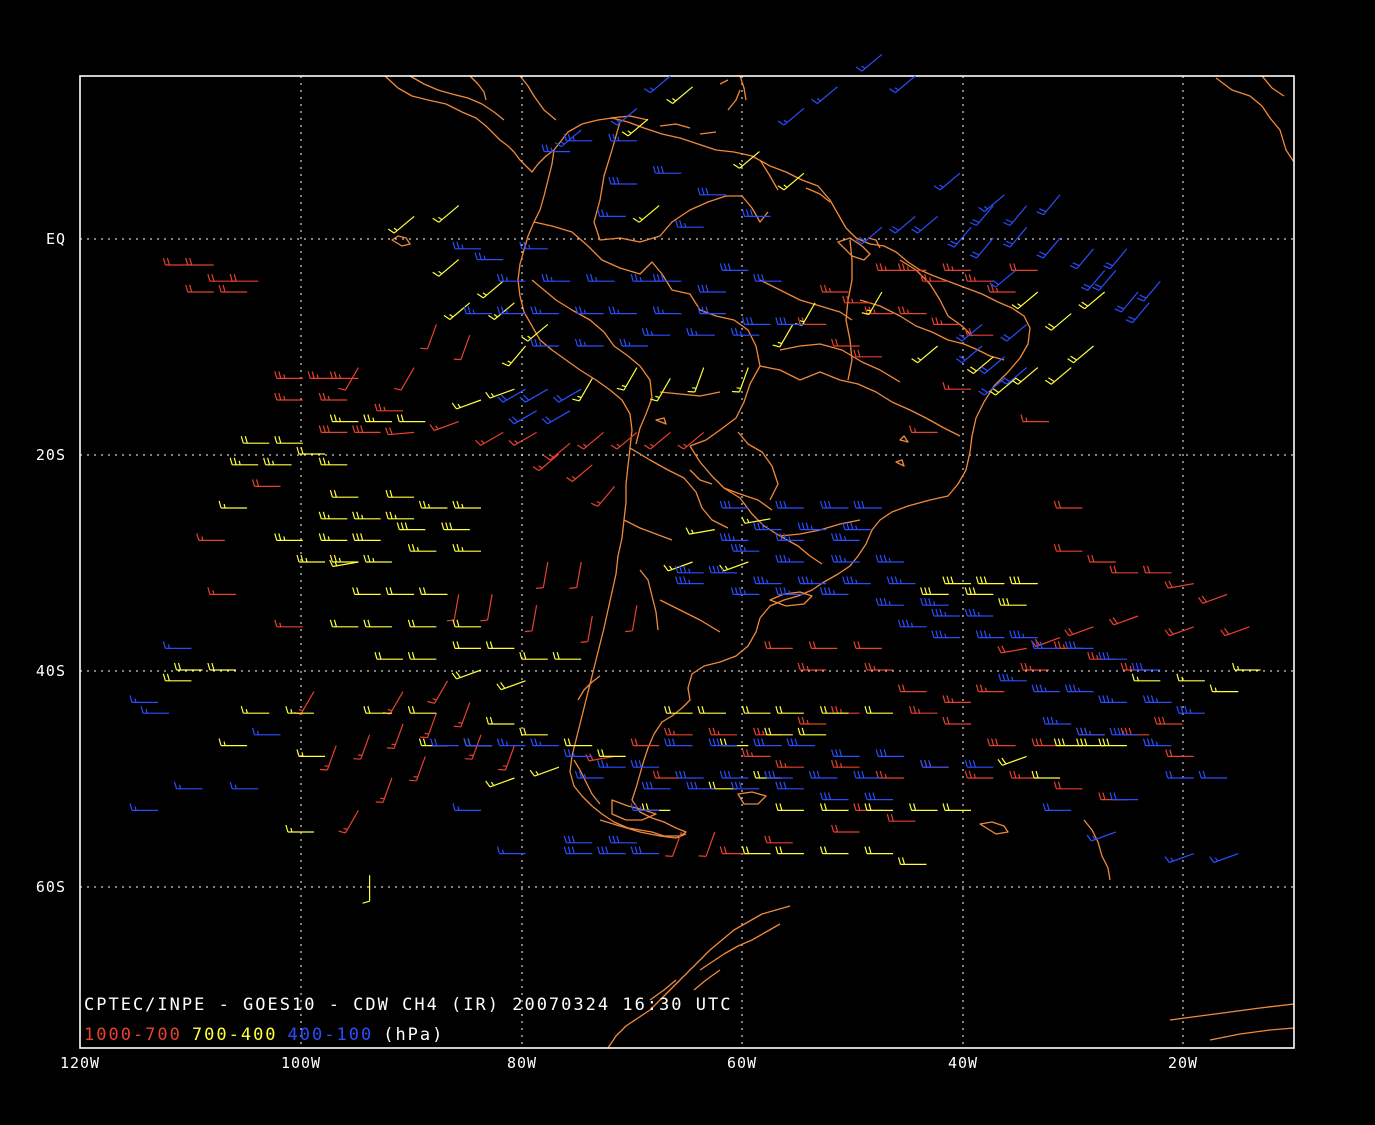 The image size is (1375, 1125). I want to click on x-tick-label: 60W, so click(742, 1063).